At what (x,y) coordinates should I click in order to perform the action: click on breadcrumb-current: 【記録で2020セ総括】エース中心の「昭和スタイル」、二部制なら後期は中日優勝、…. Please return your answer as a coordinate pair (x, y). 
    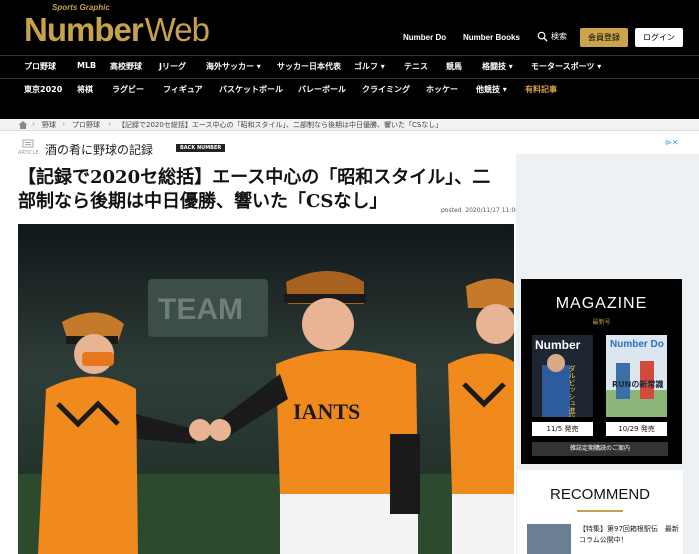
    Looking at the image, I should click on (280, 125).